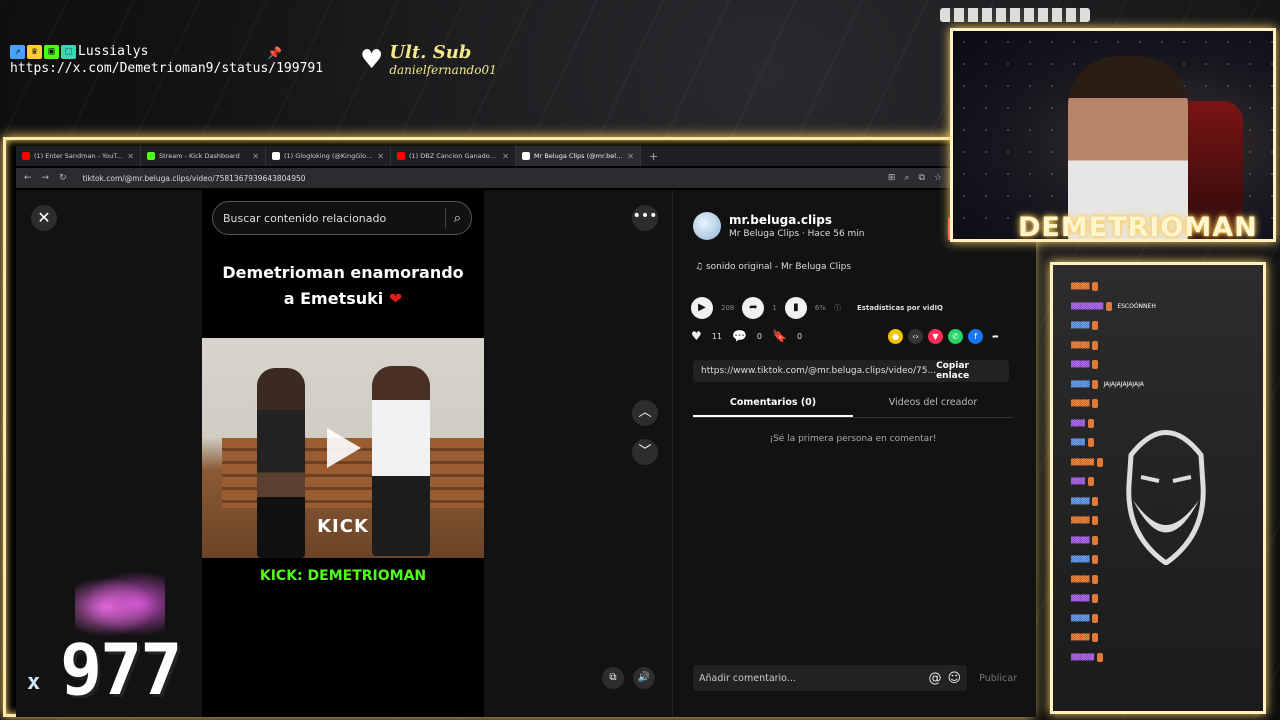 This screenshot has width=1280, height=720. What do you see at coordinates (938, 178) in the screenshot?
I see `bookmark-star-icon: ☆` at bounding box center [938, 178].